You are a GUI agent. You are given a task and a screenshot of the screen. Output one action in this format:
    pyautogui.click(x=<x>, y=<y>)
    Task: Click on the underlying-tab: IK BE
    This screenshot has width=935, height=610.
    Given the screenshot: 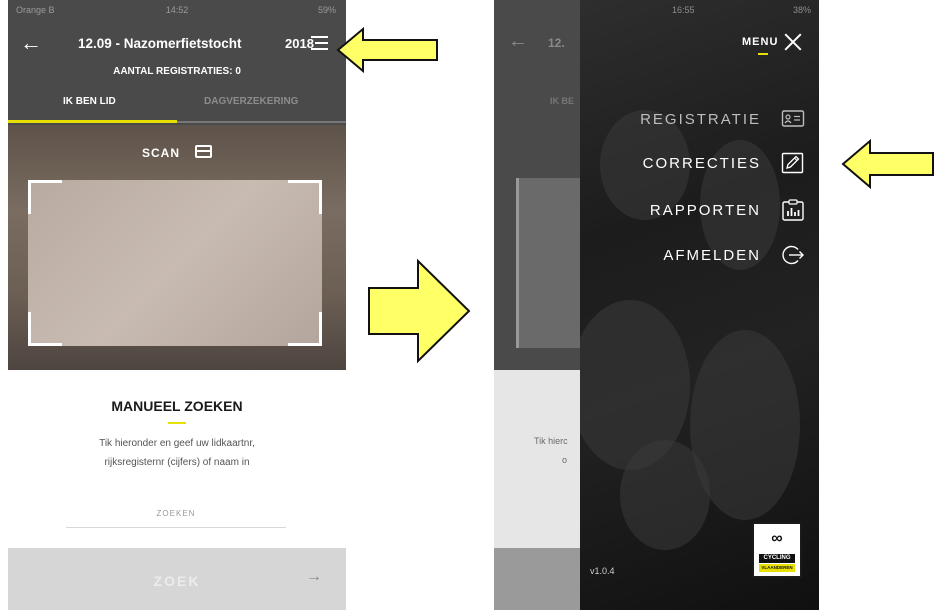 What is the action you would take?
    pyautogui.click(x=562, y=101)
    